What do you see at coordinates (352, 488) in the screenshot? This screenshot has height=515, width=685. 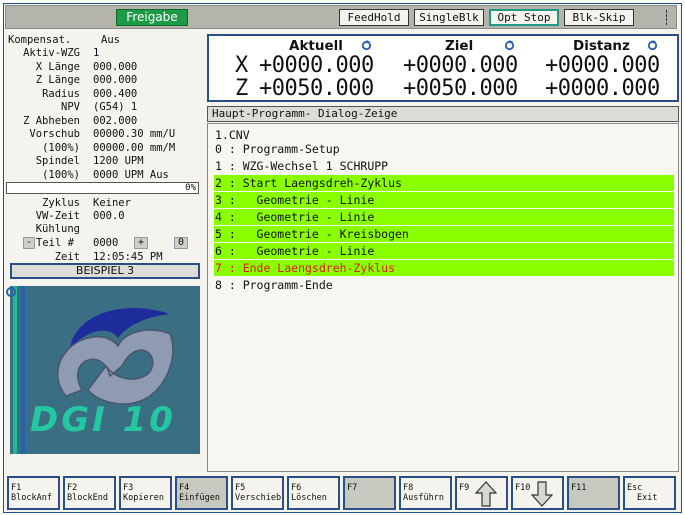 I see `f7-key-name: F7` at bounding box center [352, 488].